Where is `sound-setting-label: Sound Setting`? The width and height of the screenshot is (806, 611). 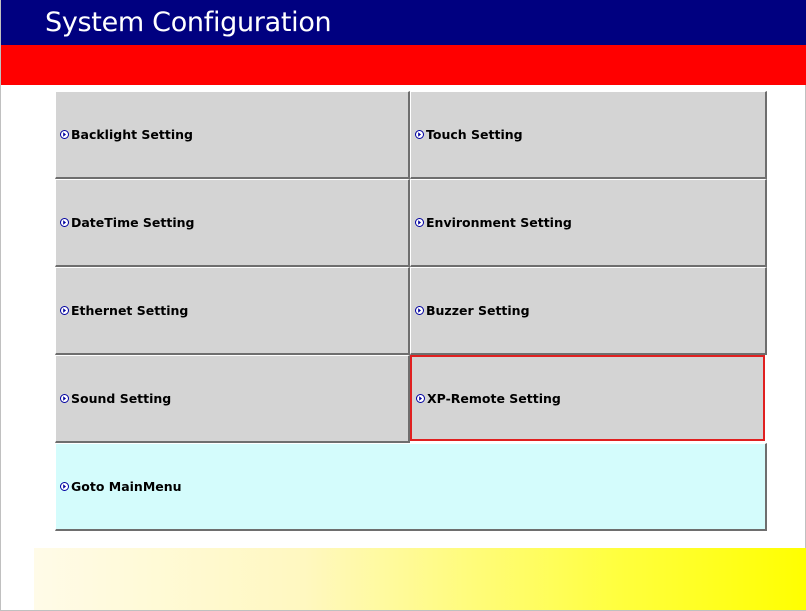
sound-setting-label: Sound Setting is located at coordinates (121, 398).